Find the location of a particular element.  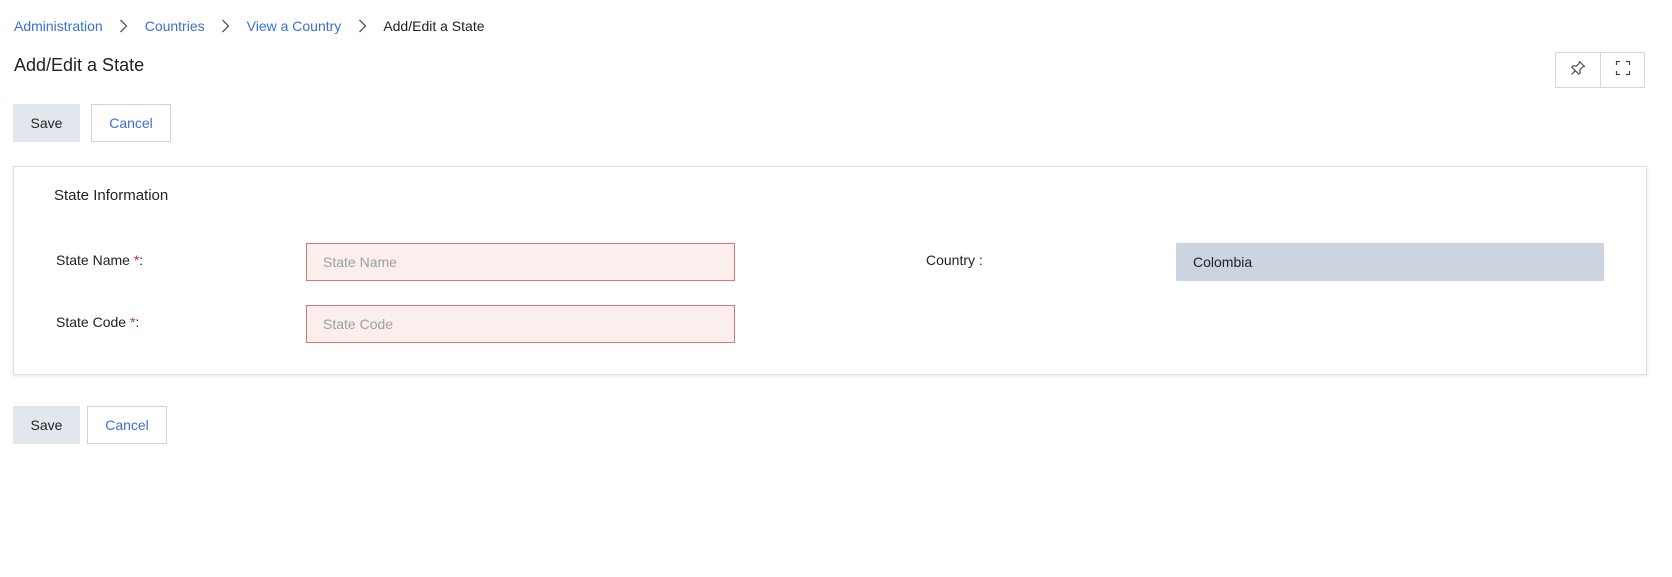

fullscreen-icon is located at coordinates (1623, 70).